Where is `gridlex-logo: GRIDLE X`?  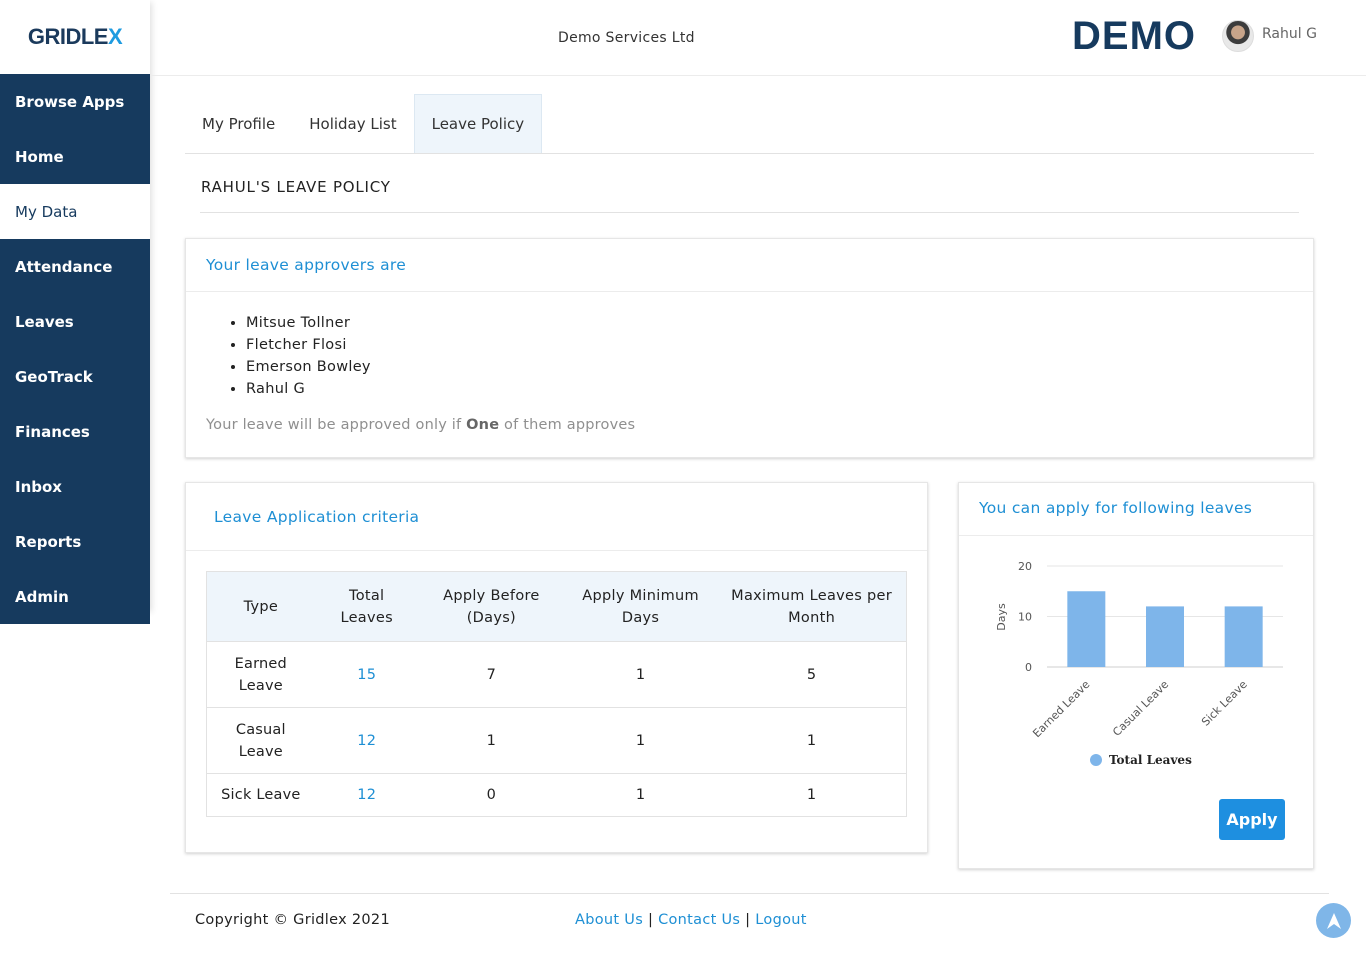 gridlex-logo: GRIDLE X is located at coordinates (75, 37).